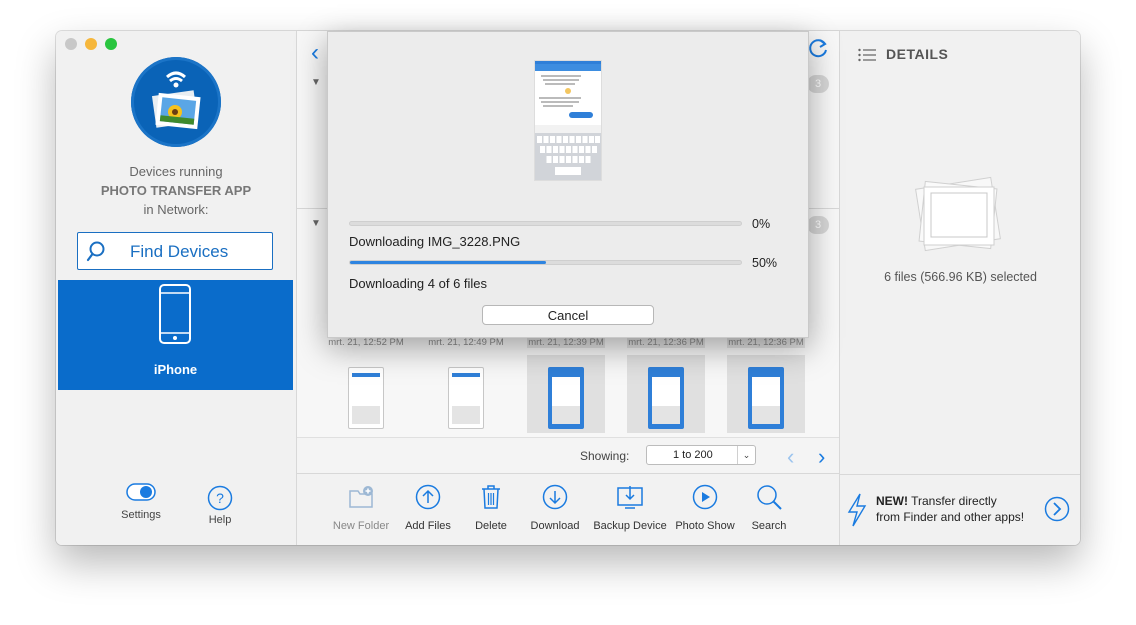  Describe the element at coordinates (141, 502) in the screenshot. I see `settings-button: Settings` at that location.